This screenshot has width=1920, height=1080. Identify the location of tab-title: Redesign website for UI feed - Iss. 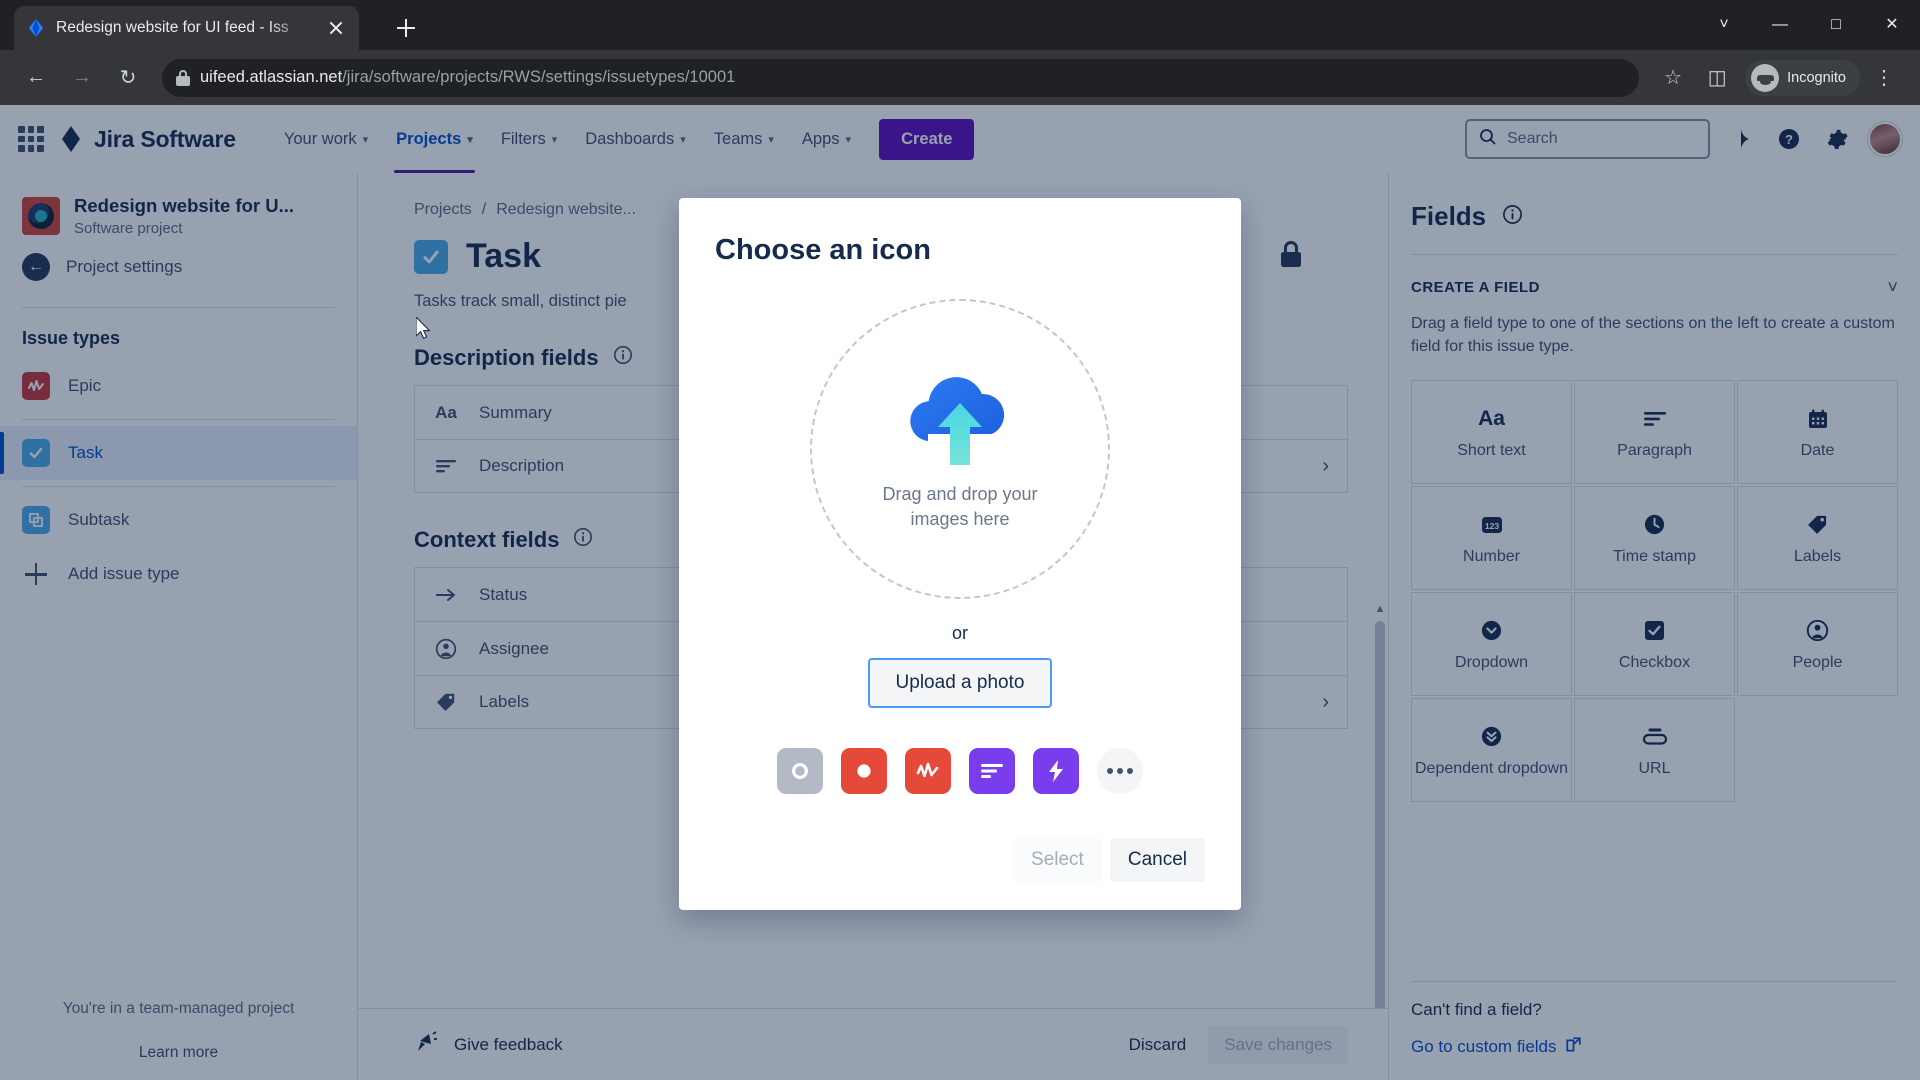
(172, 27).